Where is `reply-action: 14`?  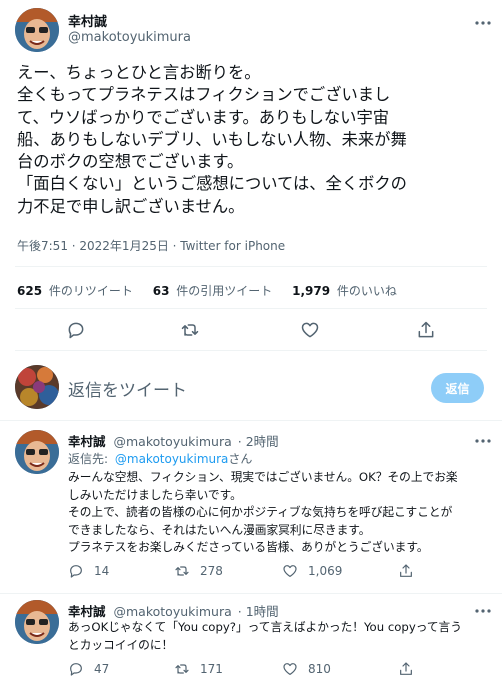 reply-action: 14 is located at coordinates (121, 571).